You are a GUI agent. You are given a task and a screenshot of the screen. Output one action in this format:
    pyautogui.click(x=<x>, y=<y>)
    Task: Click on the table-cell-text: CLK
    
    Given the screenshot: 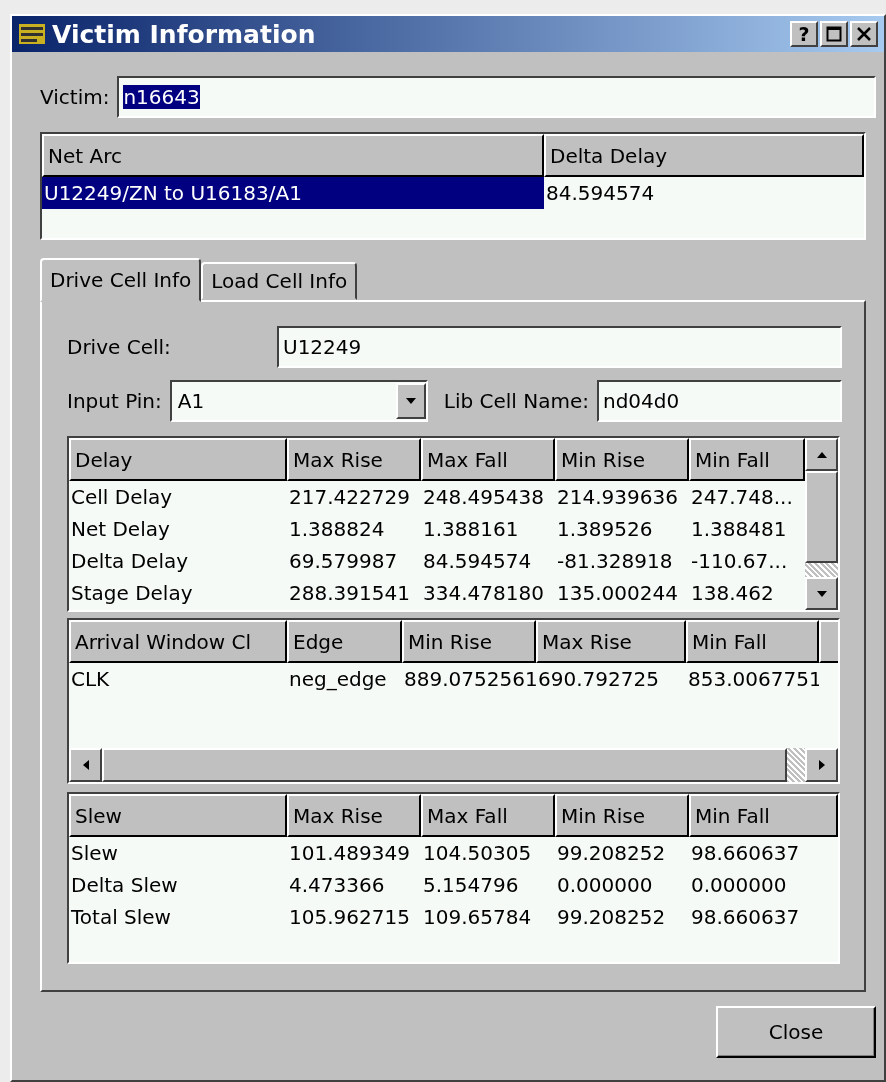 What is the action you would take?
    pyautogui.click(x=90, y=679)
    